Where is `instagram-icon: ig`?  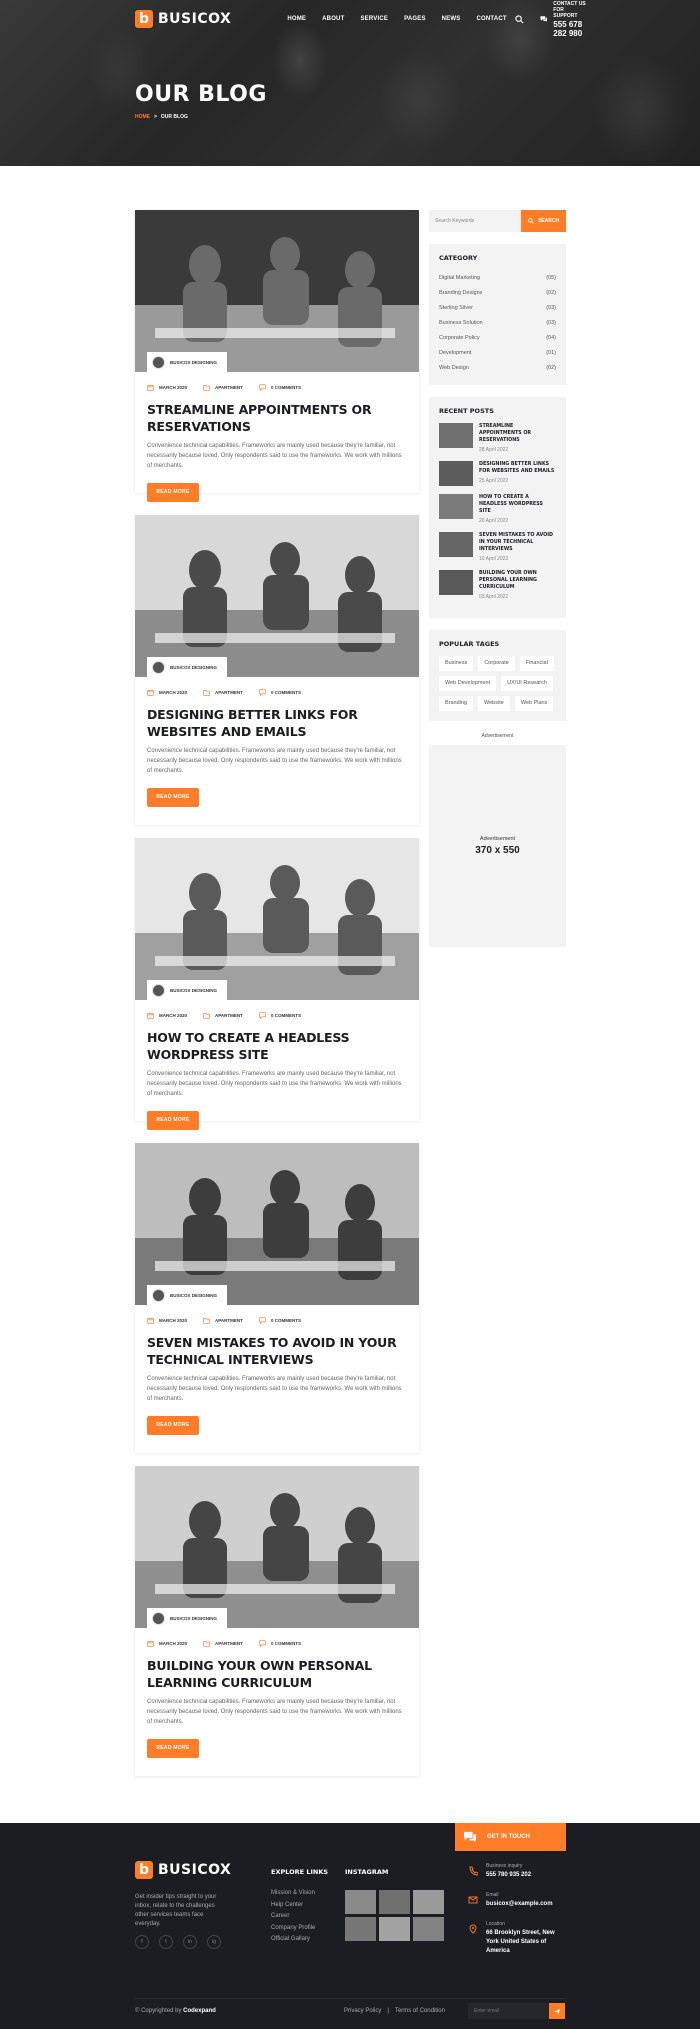 instagram-icon: ig is located at coordinates (214, 1942).